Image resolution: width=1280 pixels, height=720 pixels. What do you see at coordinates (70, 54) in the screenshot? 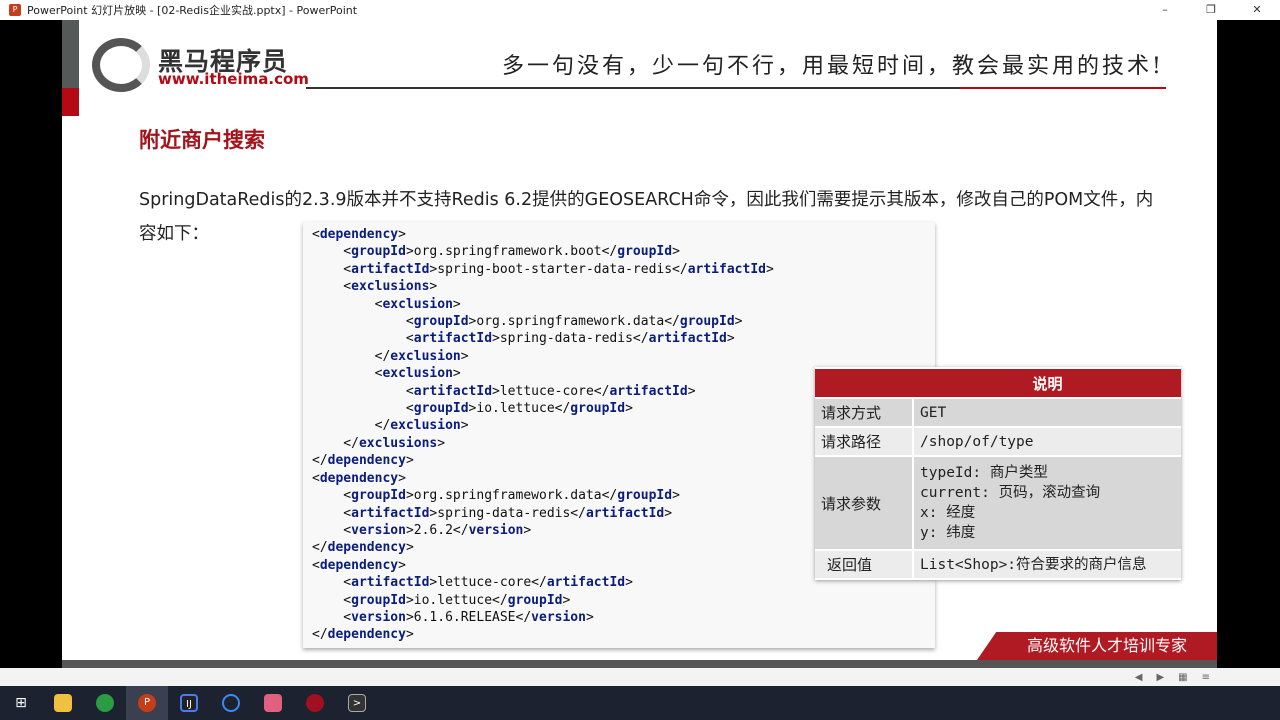
I see `decor-bar-gray` at bounding box center [70, 54].